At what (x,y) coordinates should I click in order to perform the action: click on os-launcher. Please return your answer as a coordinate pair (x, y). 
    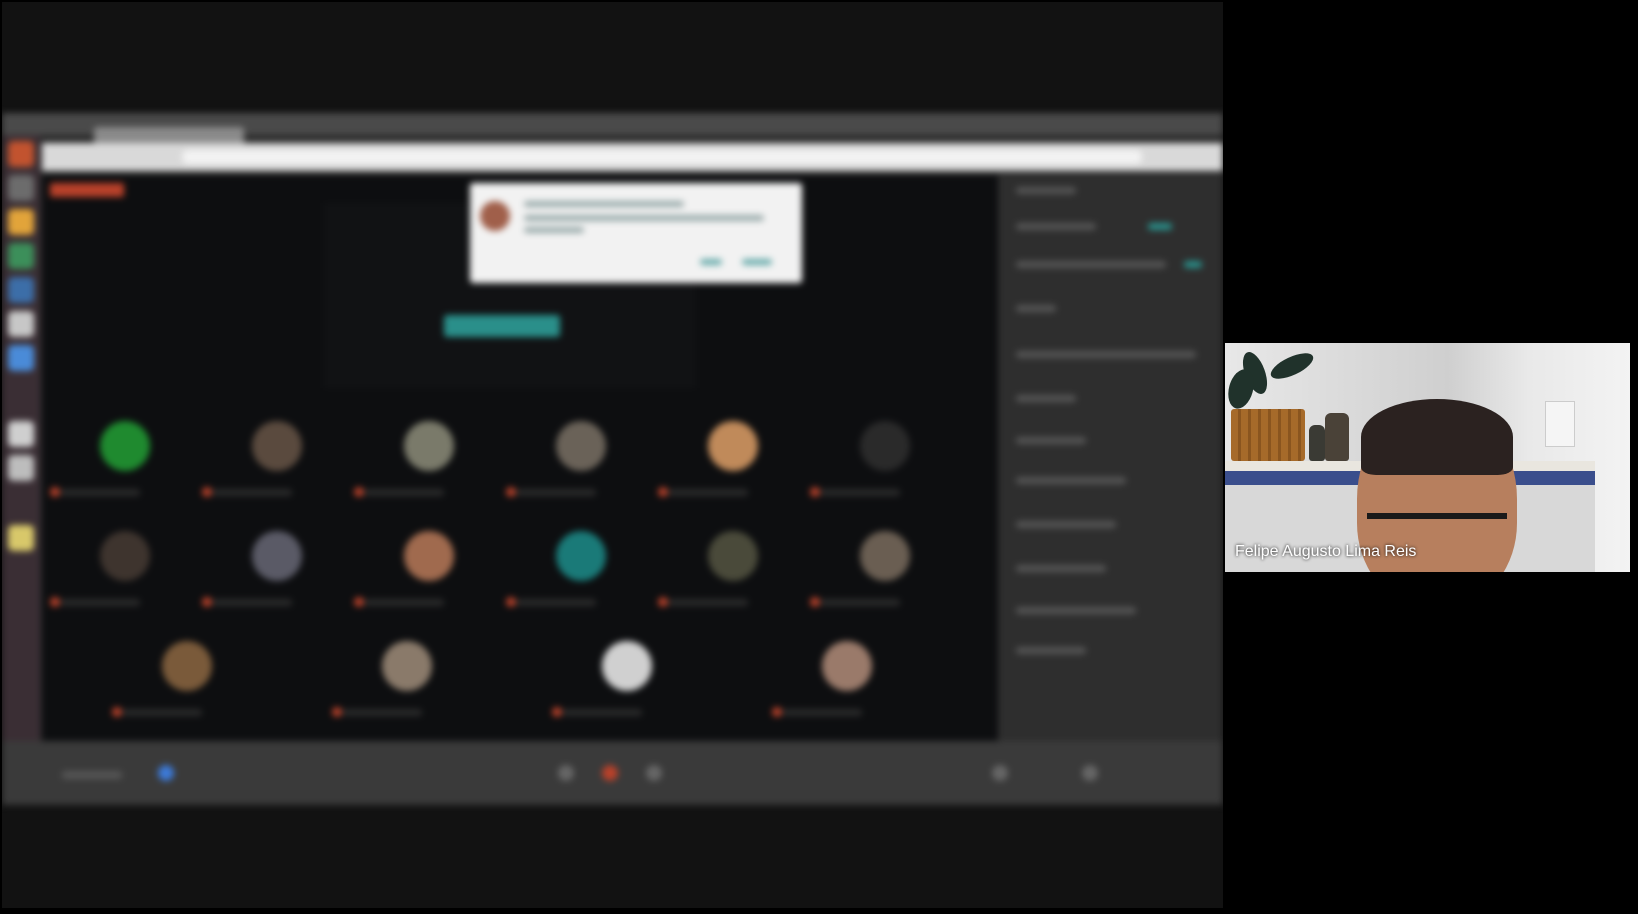
    Looking at the image, I should click on (21, 470).